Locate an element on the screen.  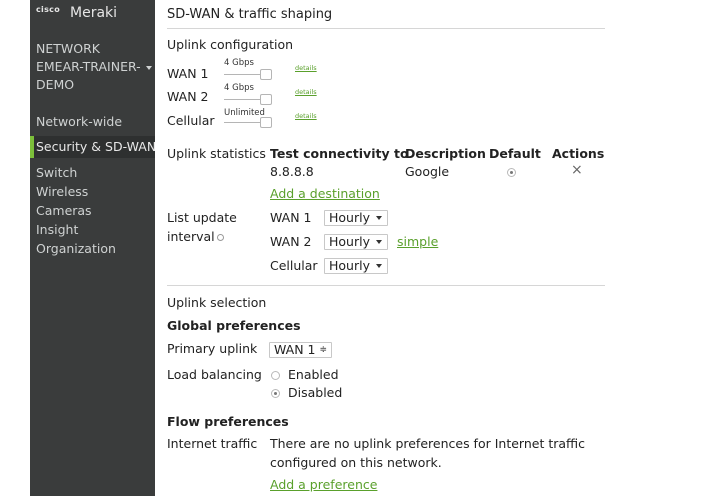
disabled-radio is located at coordinates (275, 393).